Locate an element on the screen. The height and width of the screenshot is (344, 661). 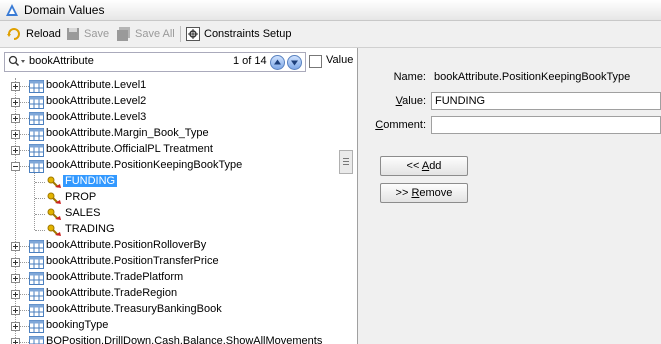
window-title-bar: Domain Values is located at coordinates (330, 10).